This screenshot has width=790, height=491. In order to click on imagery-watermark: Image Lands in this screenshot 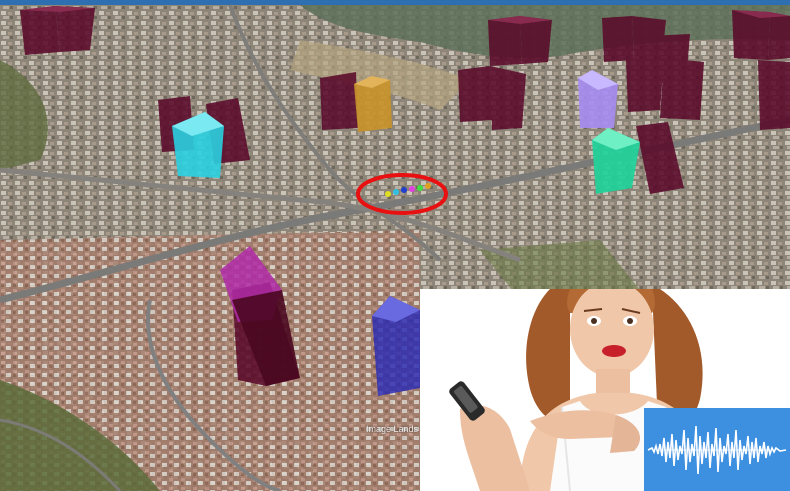, I will do `click(392, 429)`.